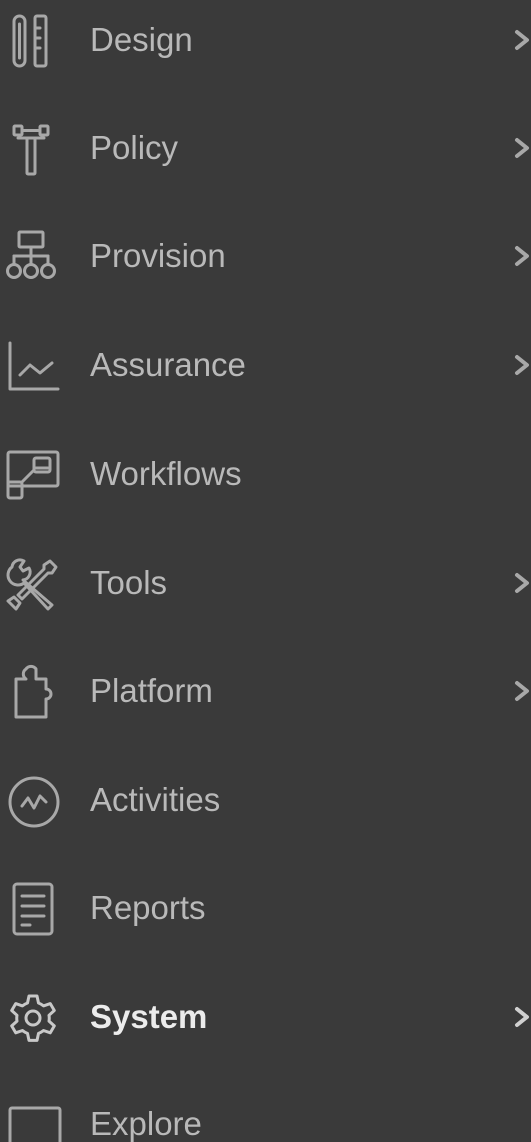  Describe the element at coordinates (151, 690) in the screenshot. I see `menu-item-label: Platform` at that location.